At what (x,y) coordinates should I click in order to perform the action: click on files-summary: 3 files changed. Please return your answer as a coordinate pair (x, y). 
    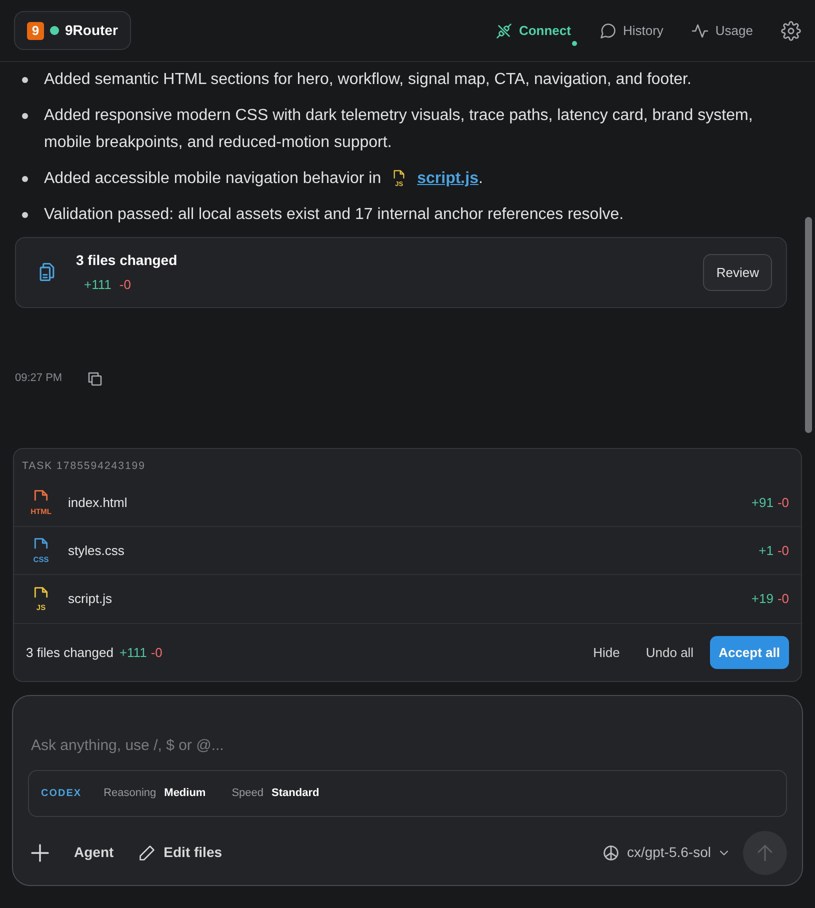
    Looking at the image, I should click on (70, 653).